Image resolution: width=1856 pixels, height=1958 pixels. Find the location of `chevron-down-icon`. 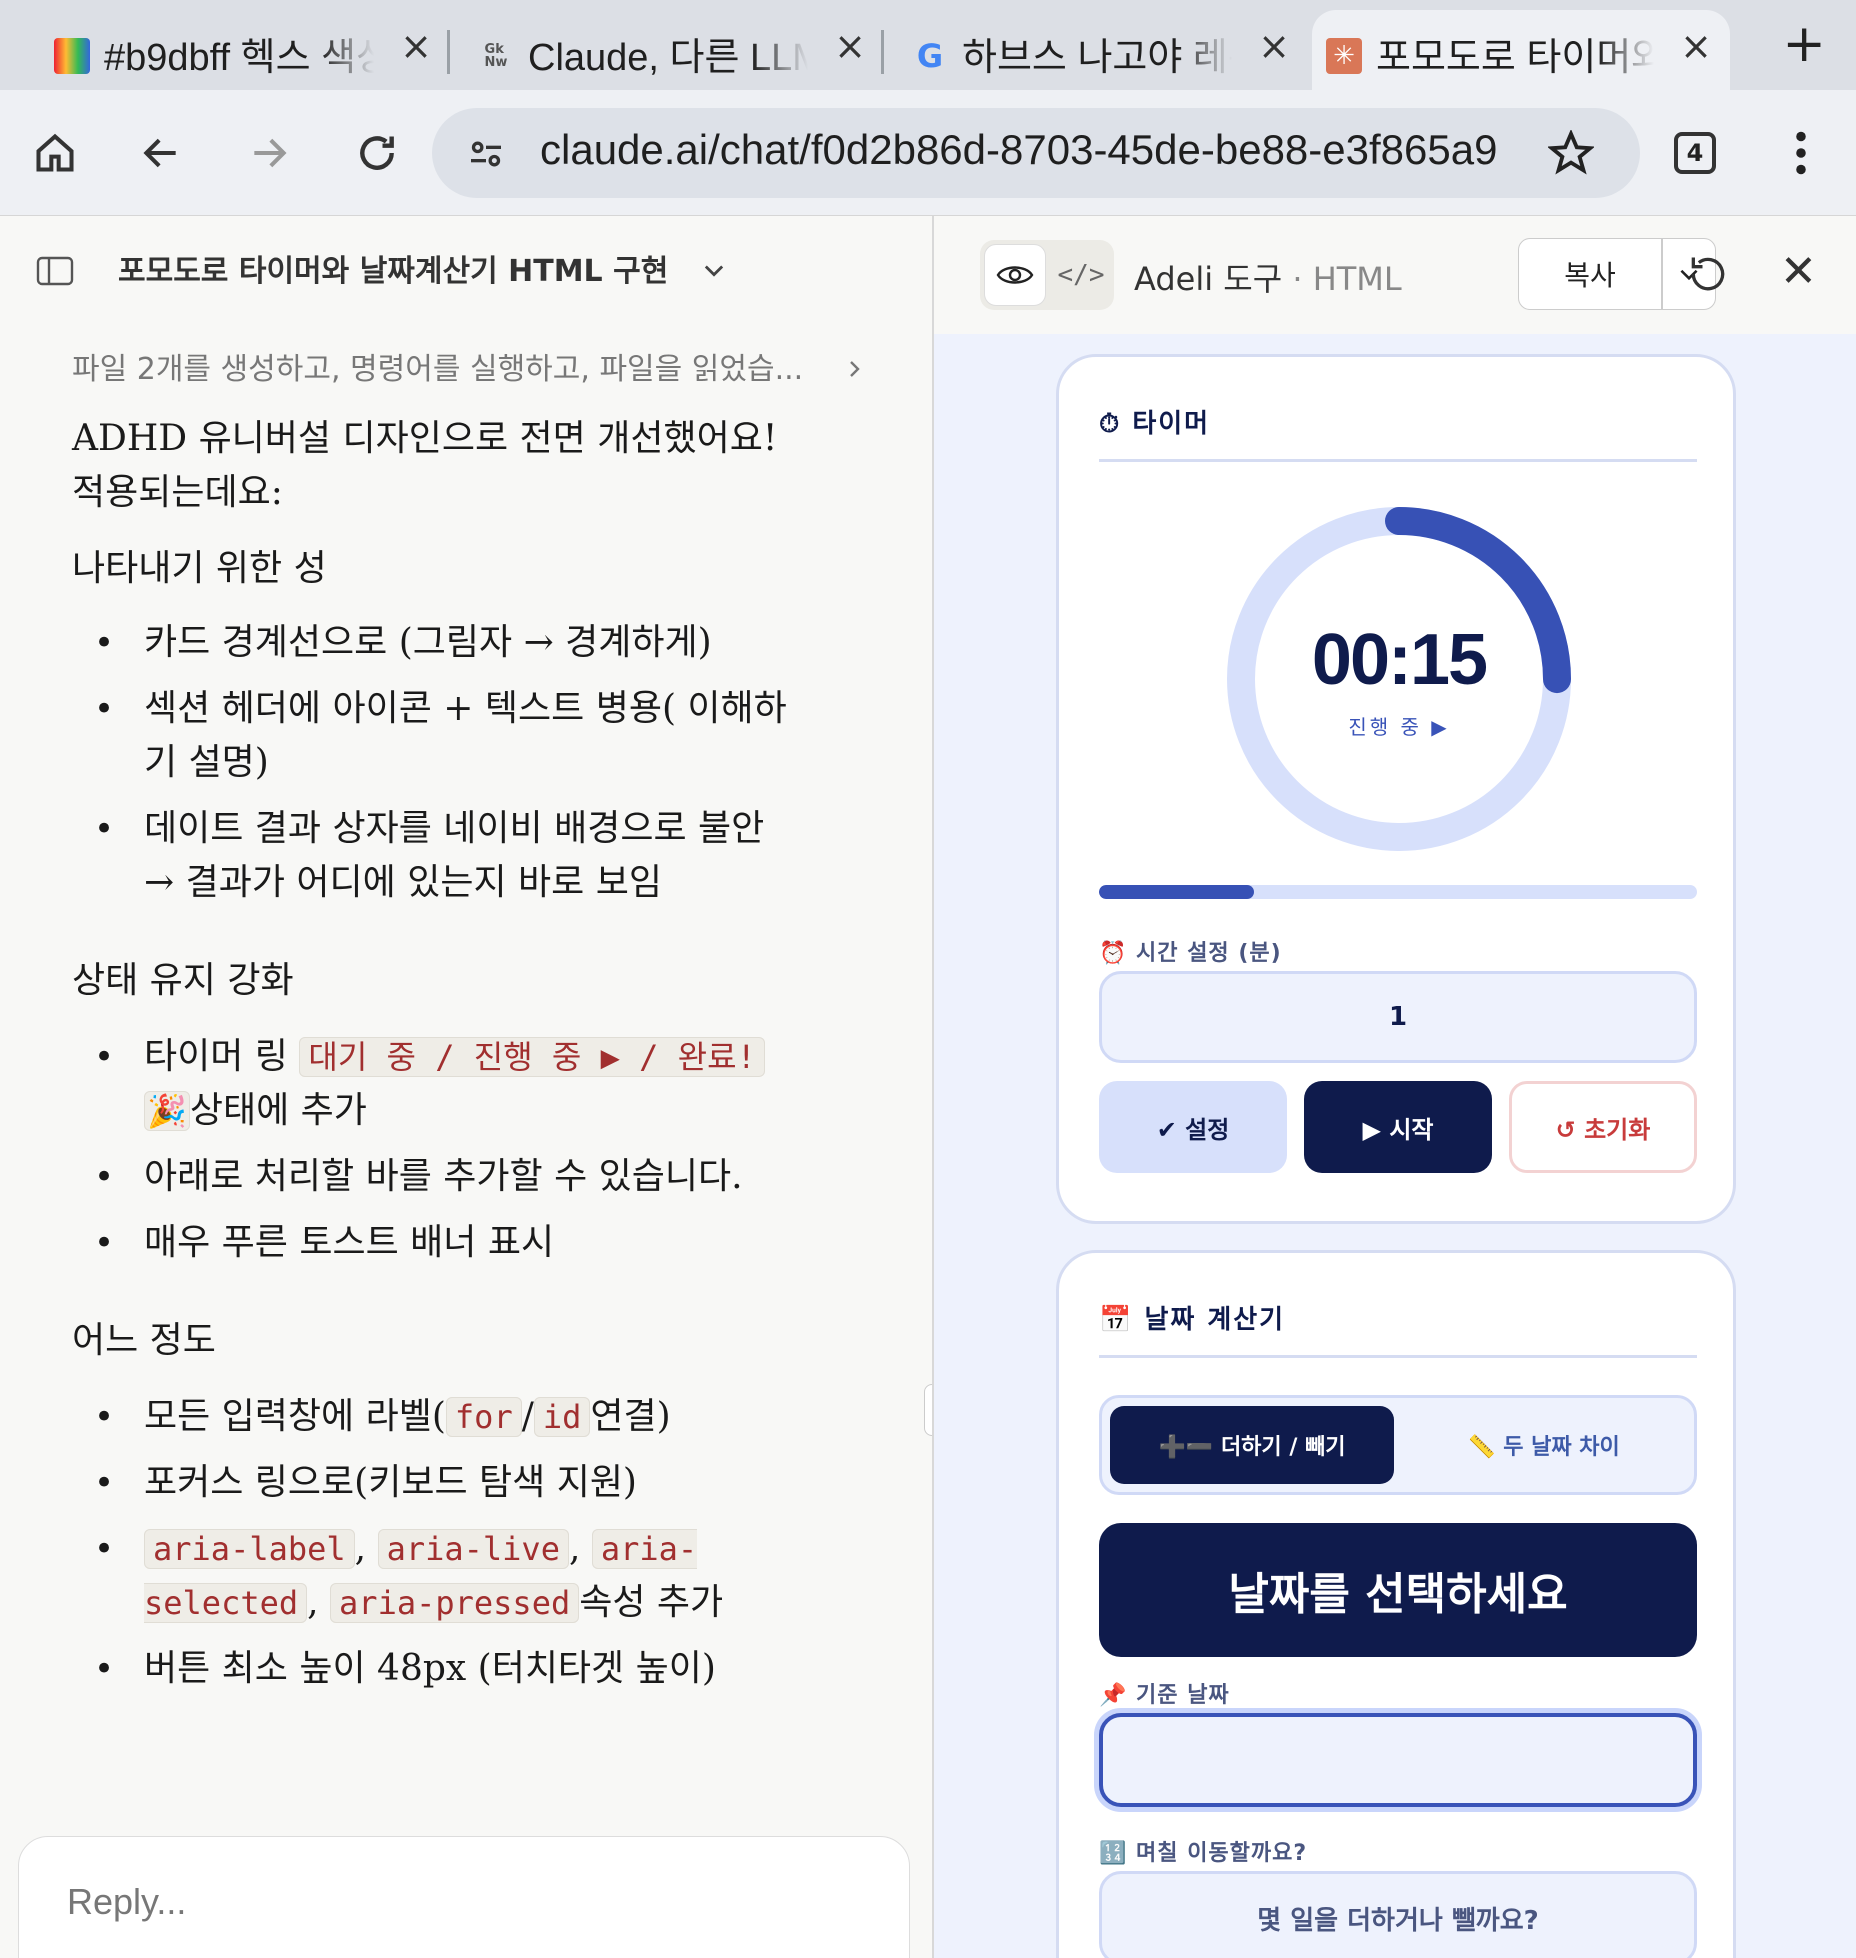

chevron-down-icon is located at coordinates (714, 270).